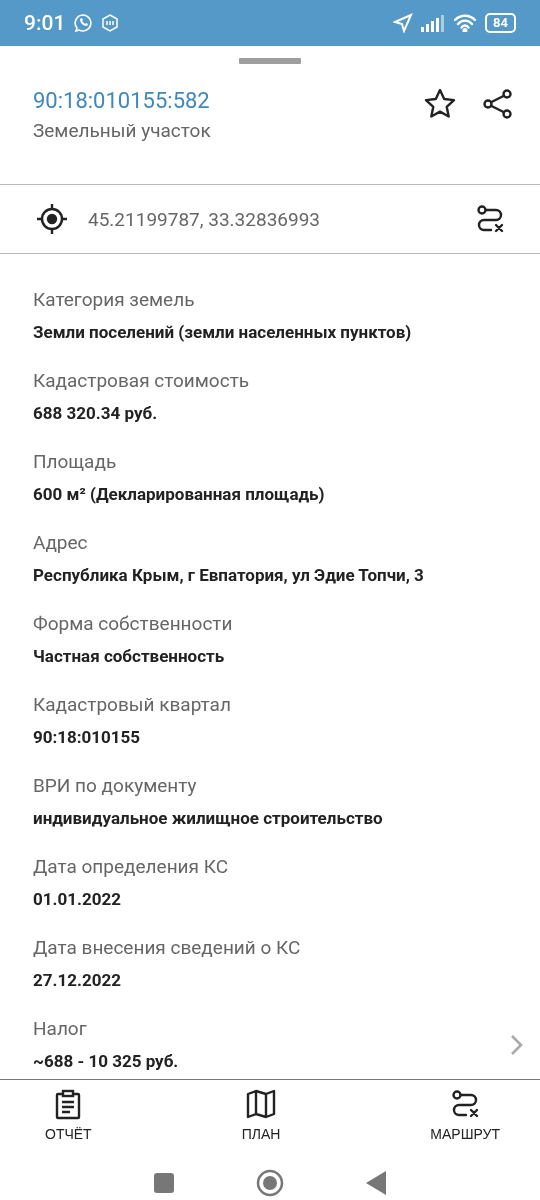 The width and height of the screenshot is (540, 1200). I want to click on field-label: Кадастровая стоимость, so click(142, 381).